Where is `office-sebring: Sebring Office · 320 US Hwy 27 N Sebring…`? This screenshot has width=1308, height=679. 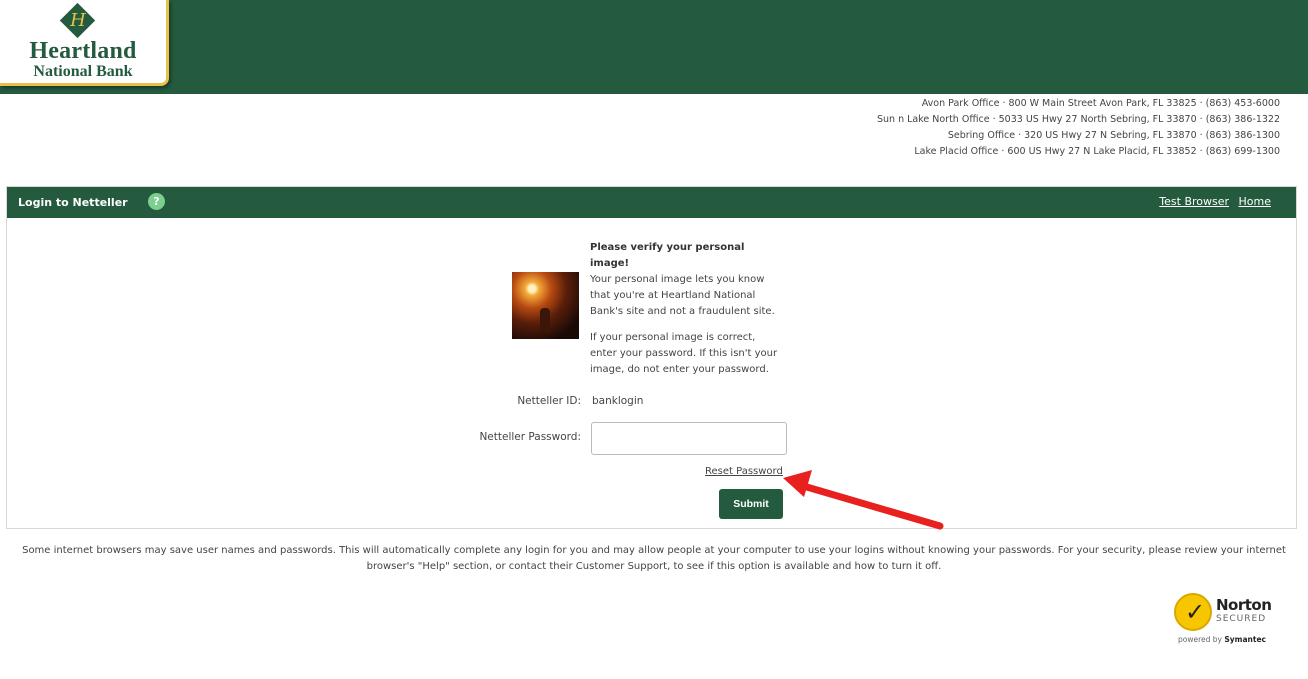
office-sebring: Sebring Office · 320 US Hwy 27 N Sebring… is located at coordinates (1113, 135).